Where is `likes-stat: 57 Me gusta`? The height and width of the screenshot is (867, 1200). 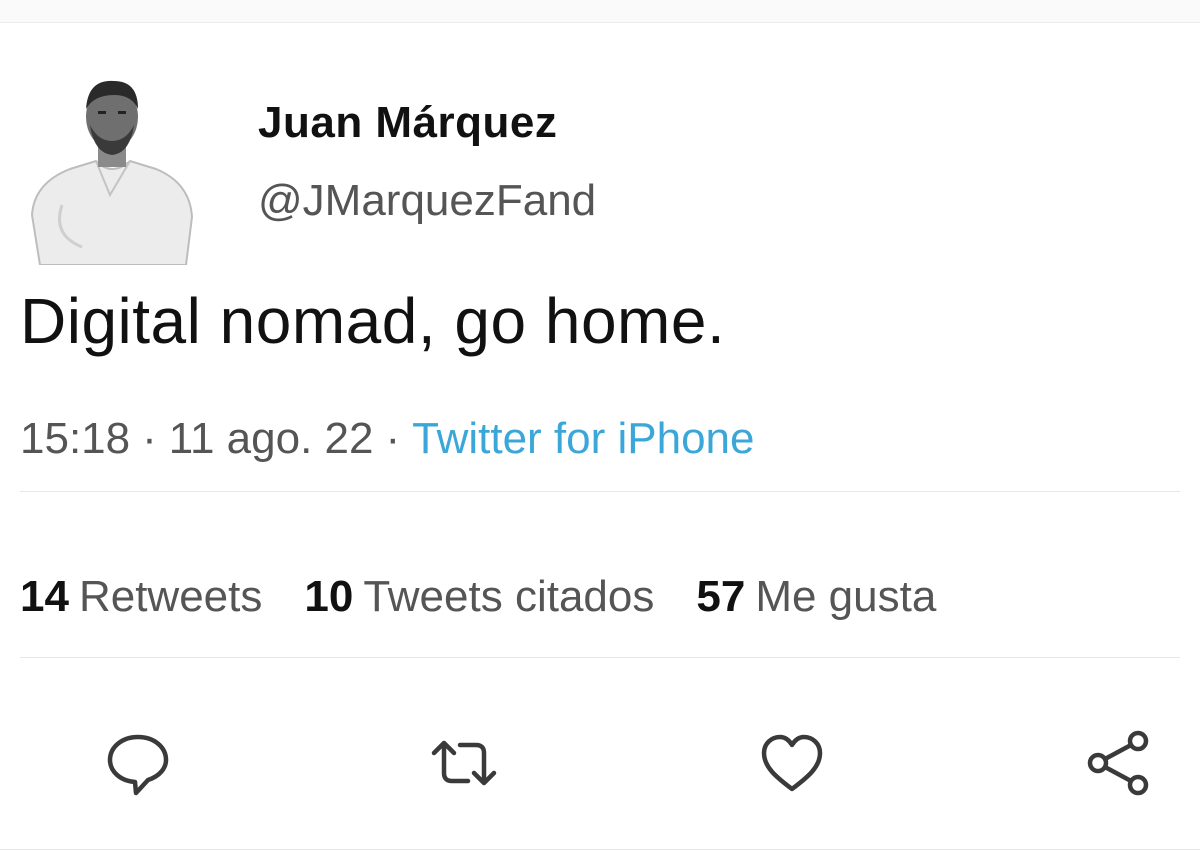
likes-stat: 57 Me gusta is located at coordinates (816, 597).